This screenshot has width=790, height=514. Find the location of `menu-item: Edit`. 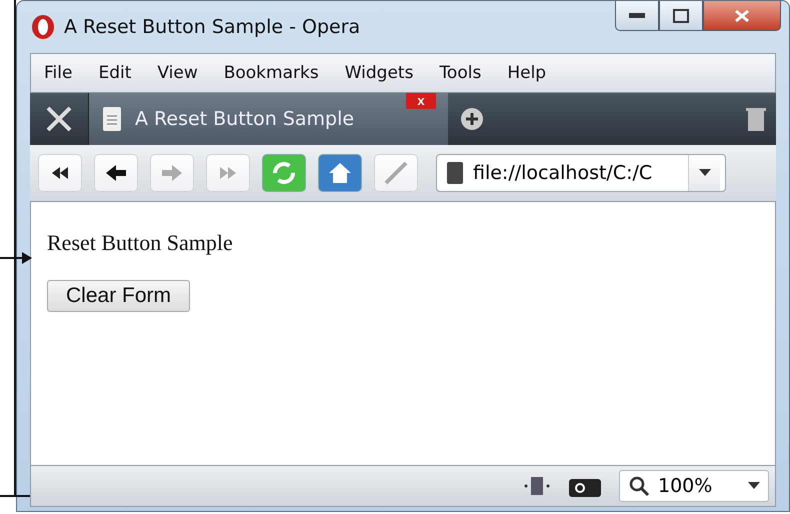

menu-item: Edit is located at coordinates (114, 73).